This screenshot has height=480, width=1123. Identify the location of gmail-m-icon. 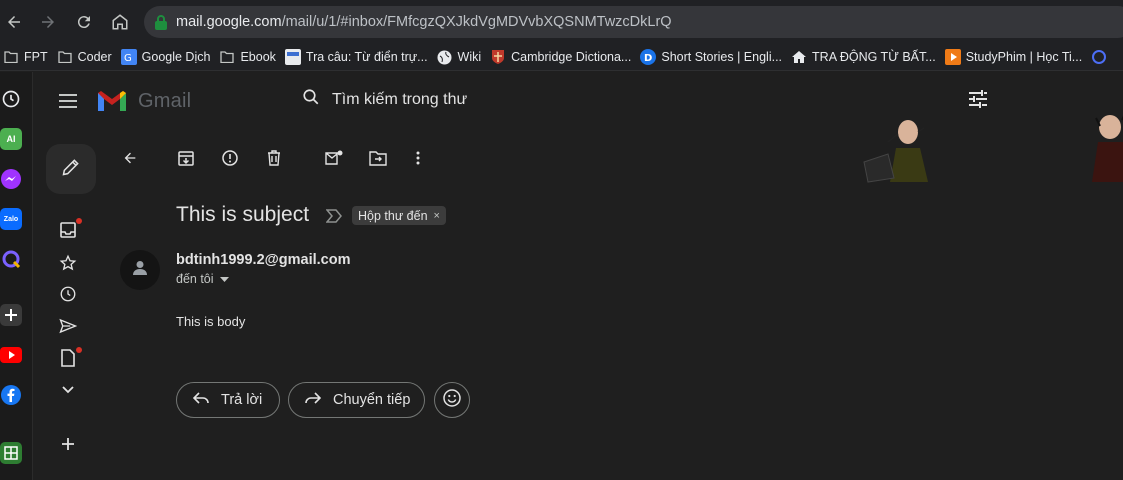
(112, 101).